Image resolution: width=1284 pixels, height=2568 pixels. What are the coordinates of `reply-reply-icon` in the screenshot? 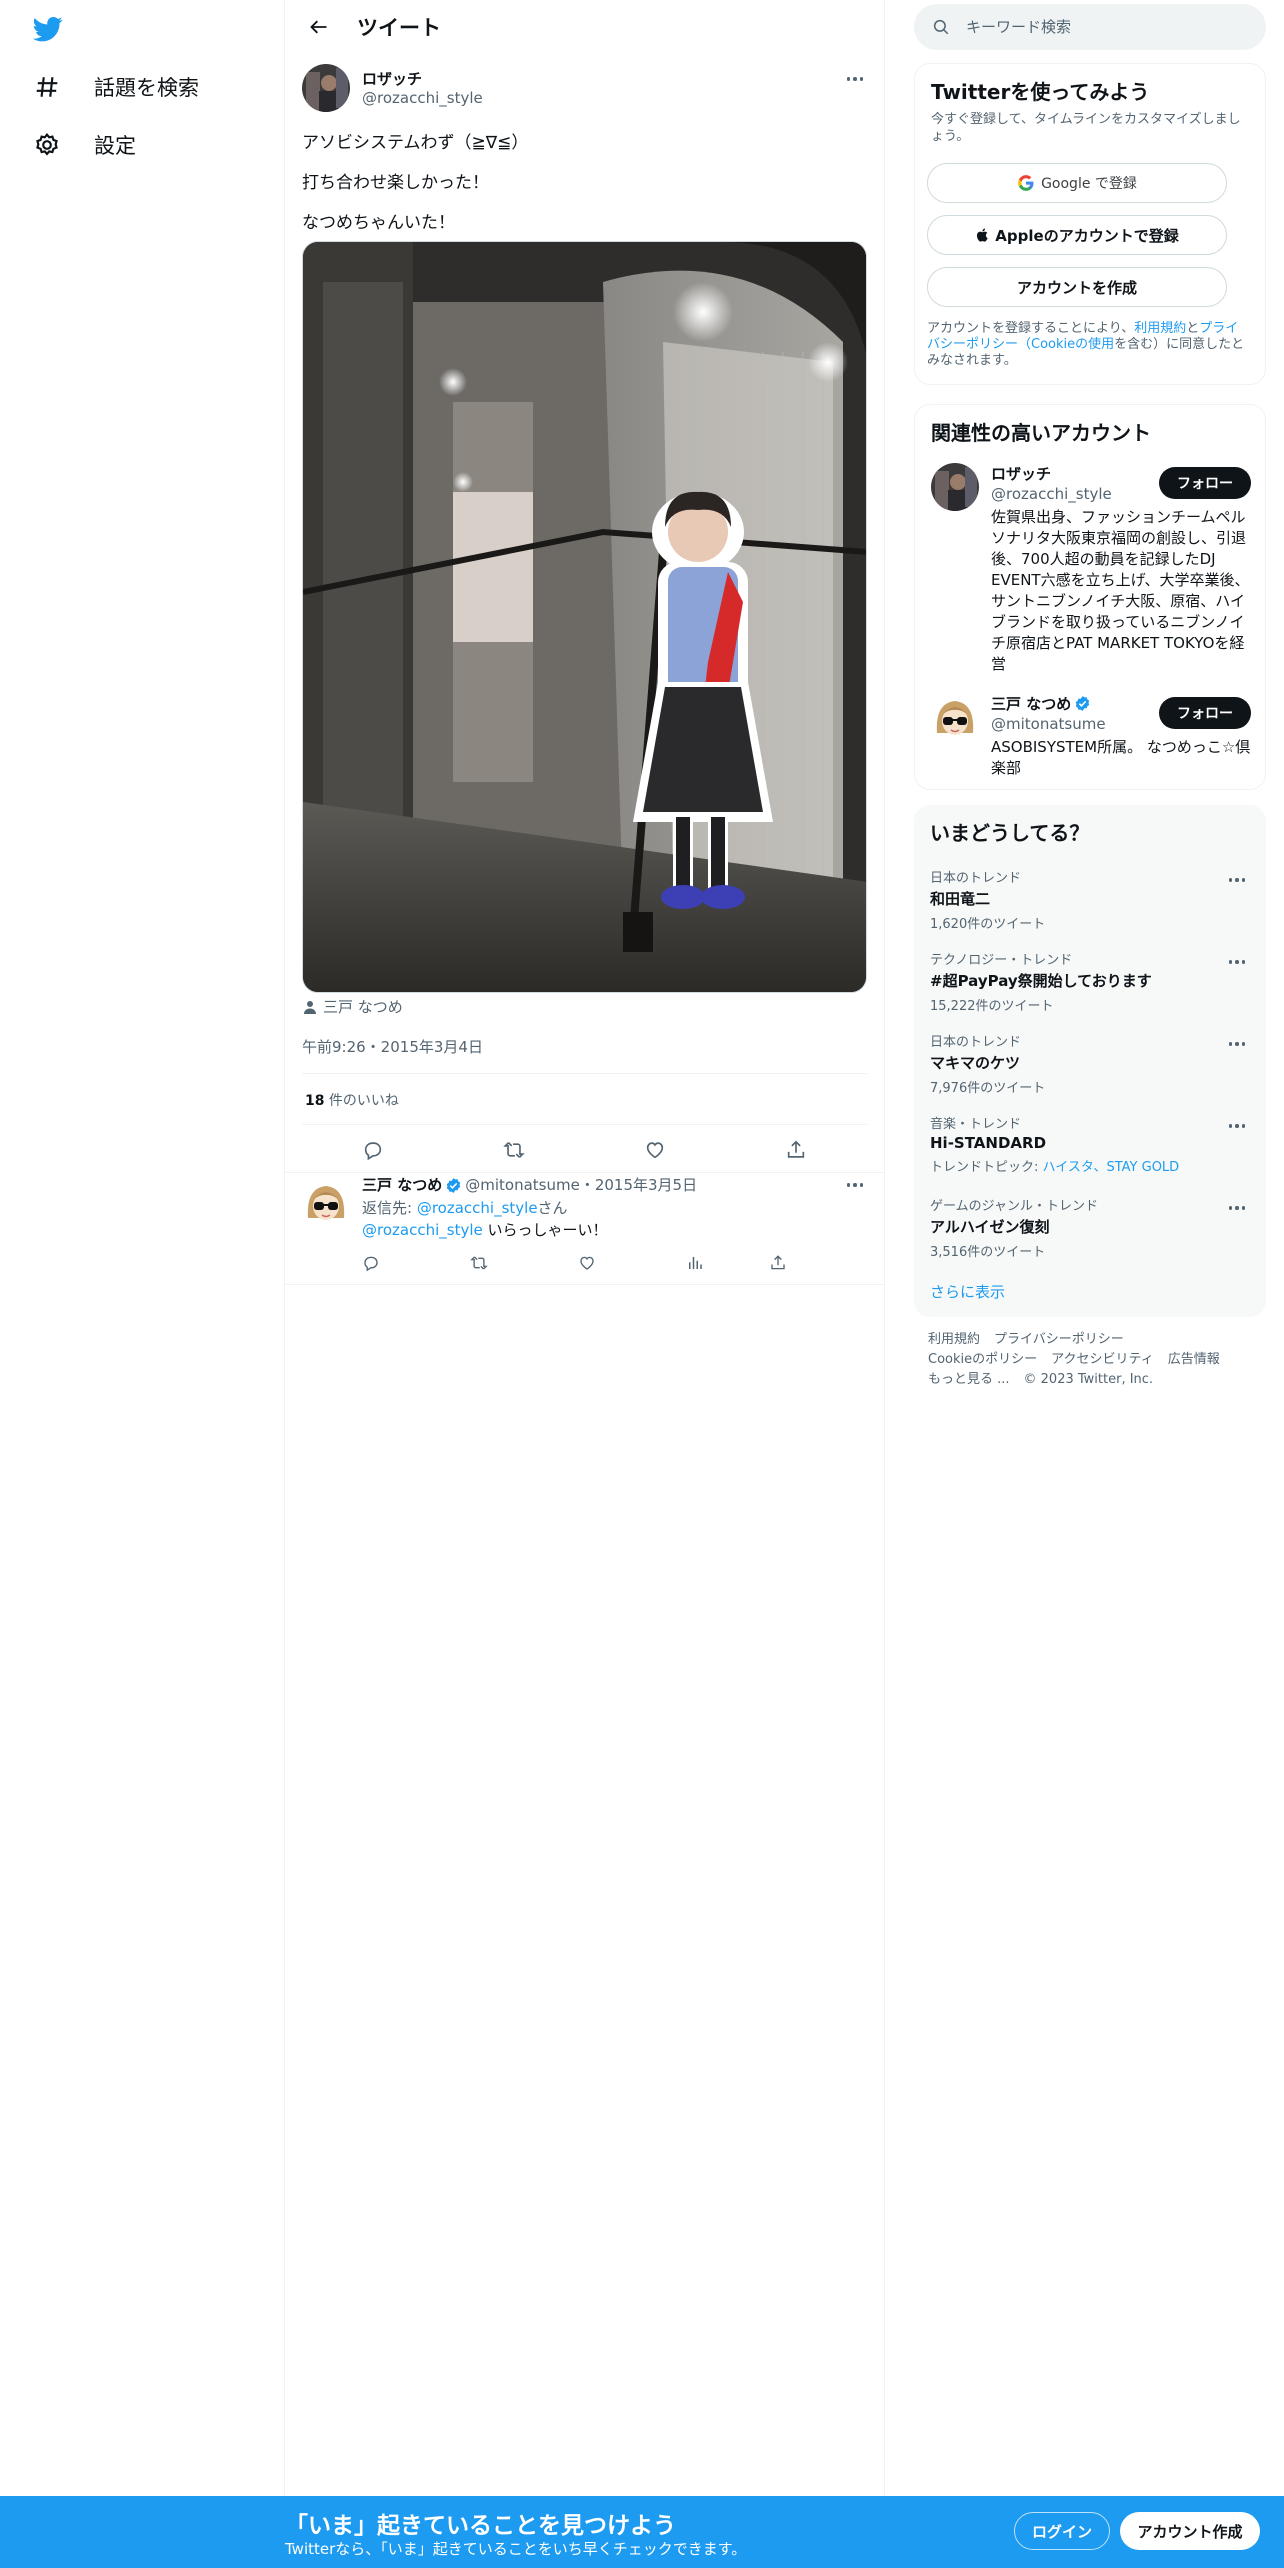 It's located at (416, 1263).